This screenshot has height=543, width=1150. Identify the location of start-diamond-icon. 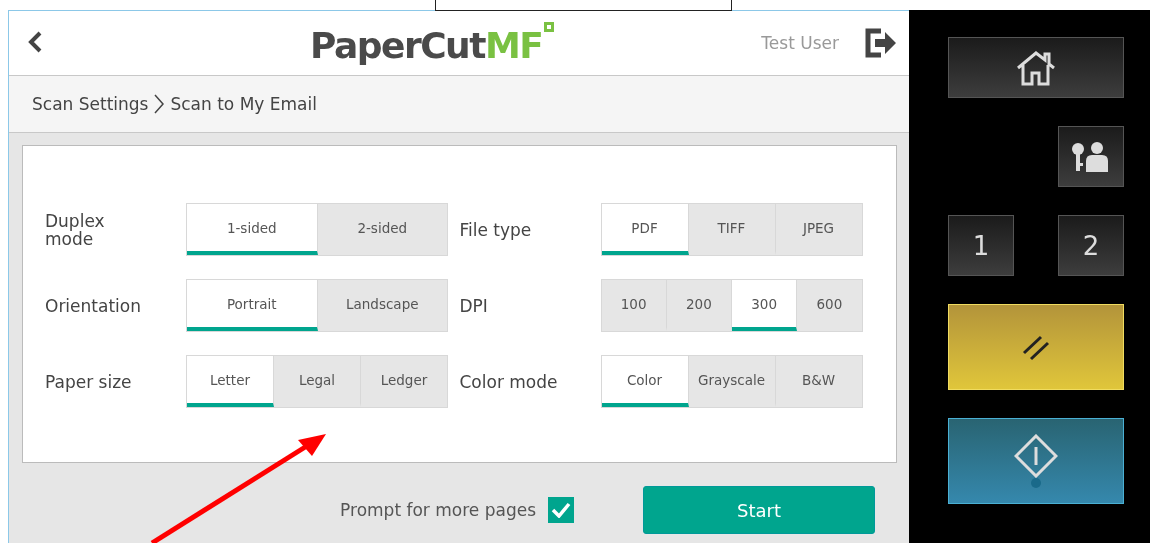
(1036, 456).